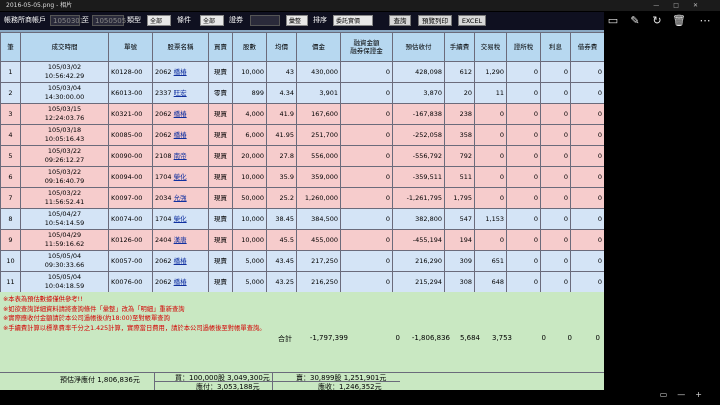 Image resolution: width=720 pixels, height=405 pixels. Describe the element at coordinates (281, 261) in the screenshot. I see `cell-avg-price: 43.45` at that location.